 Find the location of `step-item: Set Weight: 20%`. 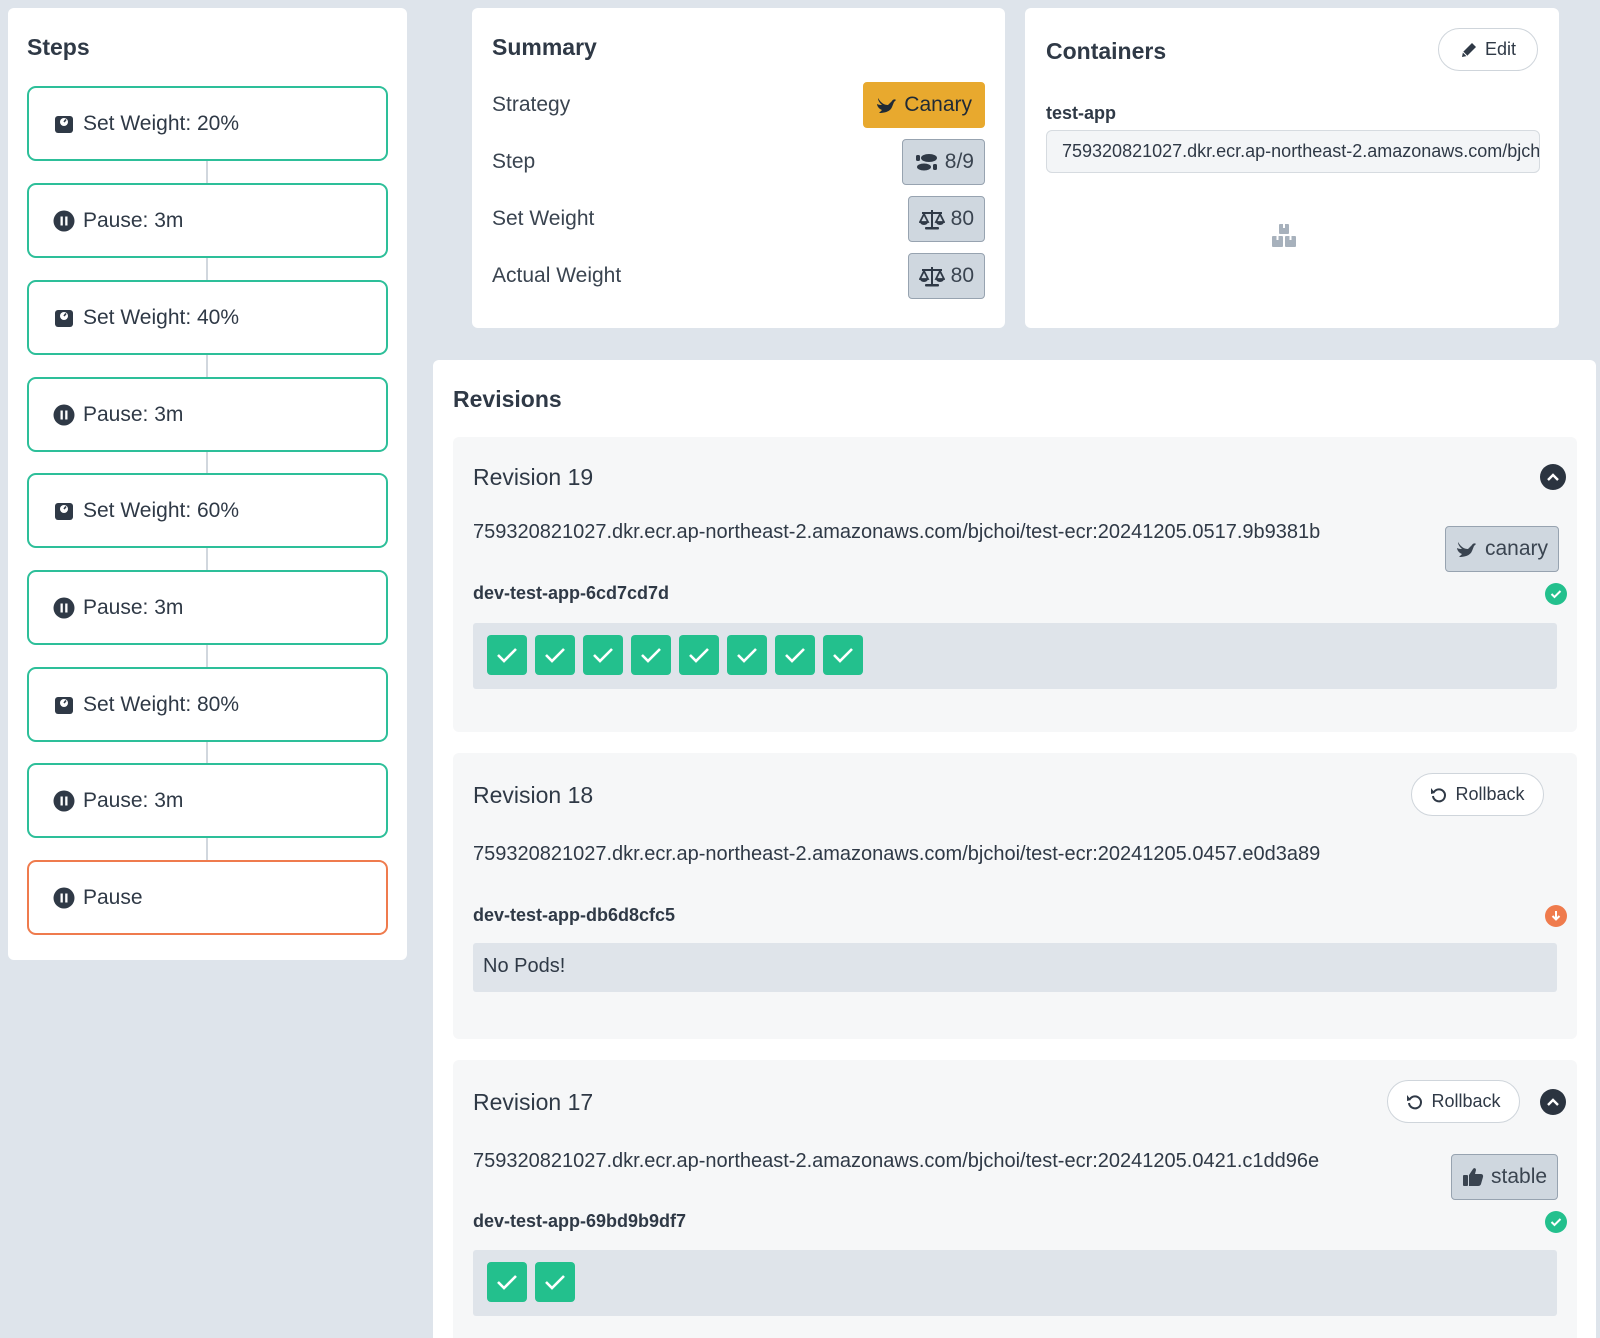

step-item: Set Weight: 20% is located at coordinates (207, 123).